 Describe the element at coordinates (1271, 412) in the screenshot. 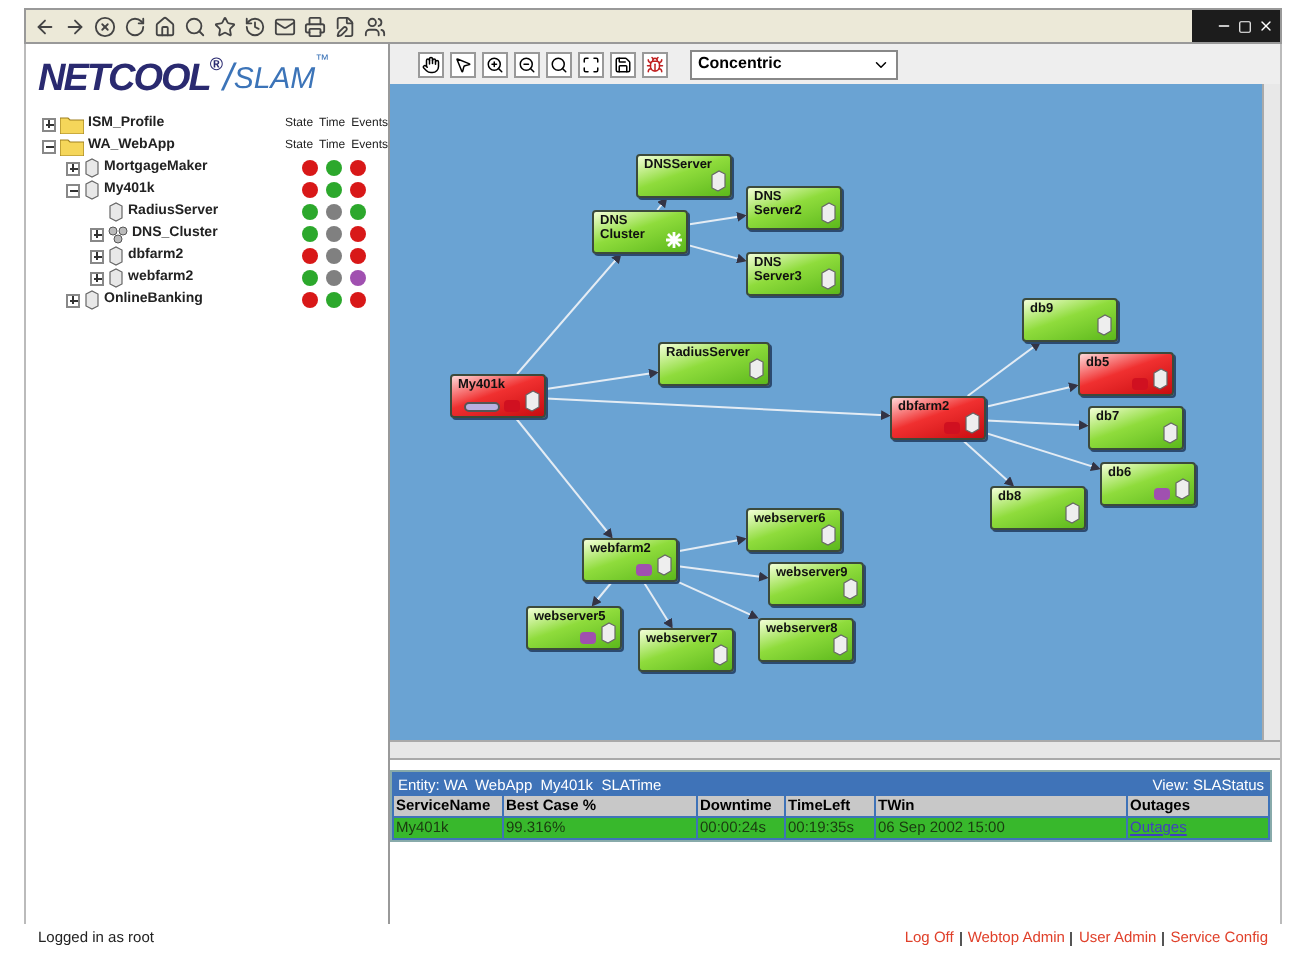

I see `vertical-scrollbar` at that location.